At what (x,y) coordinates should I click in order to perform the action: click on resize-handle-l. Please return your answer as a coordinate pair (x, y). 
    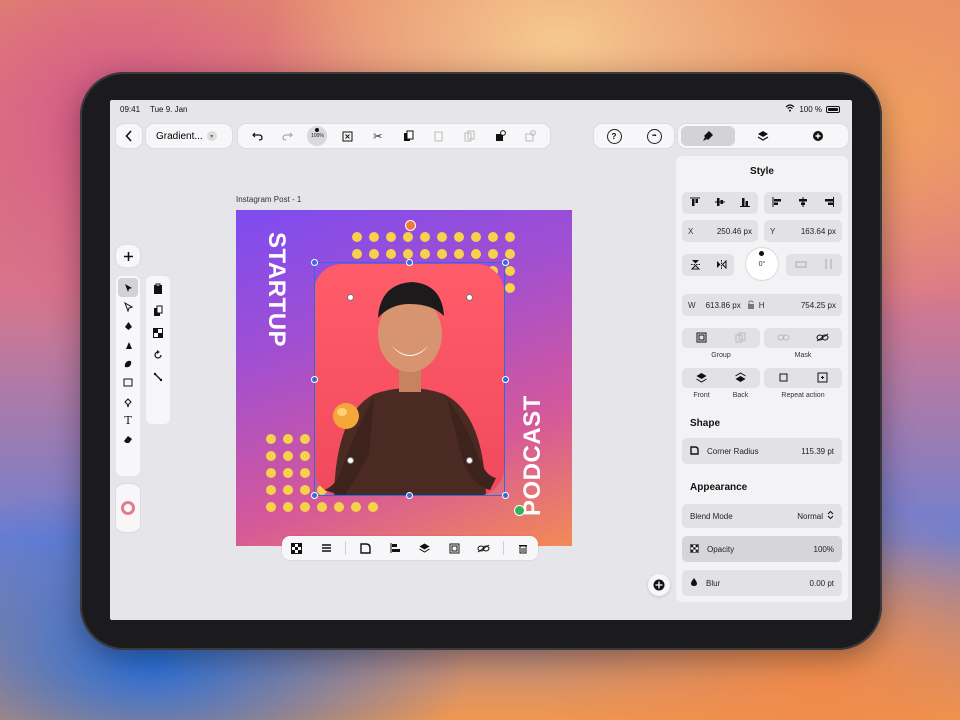
    Looking at the image, I should click on (314, 379).